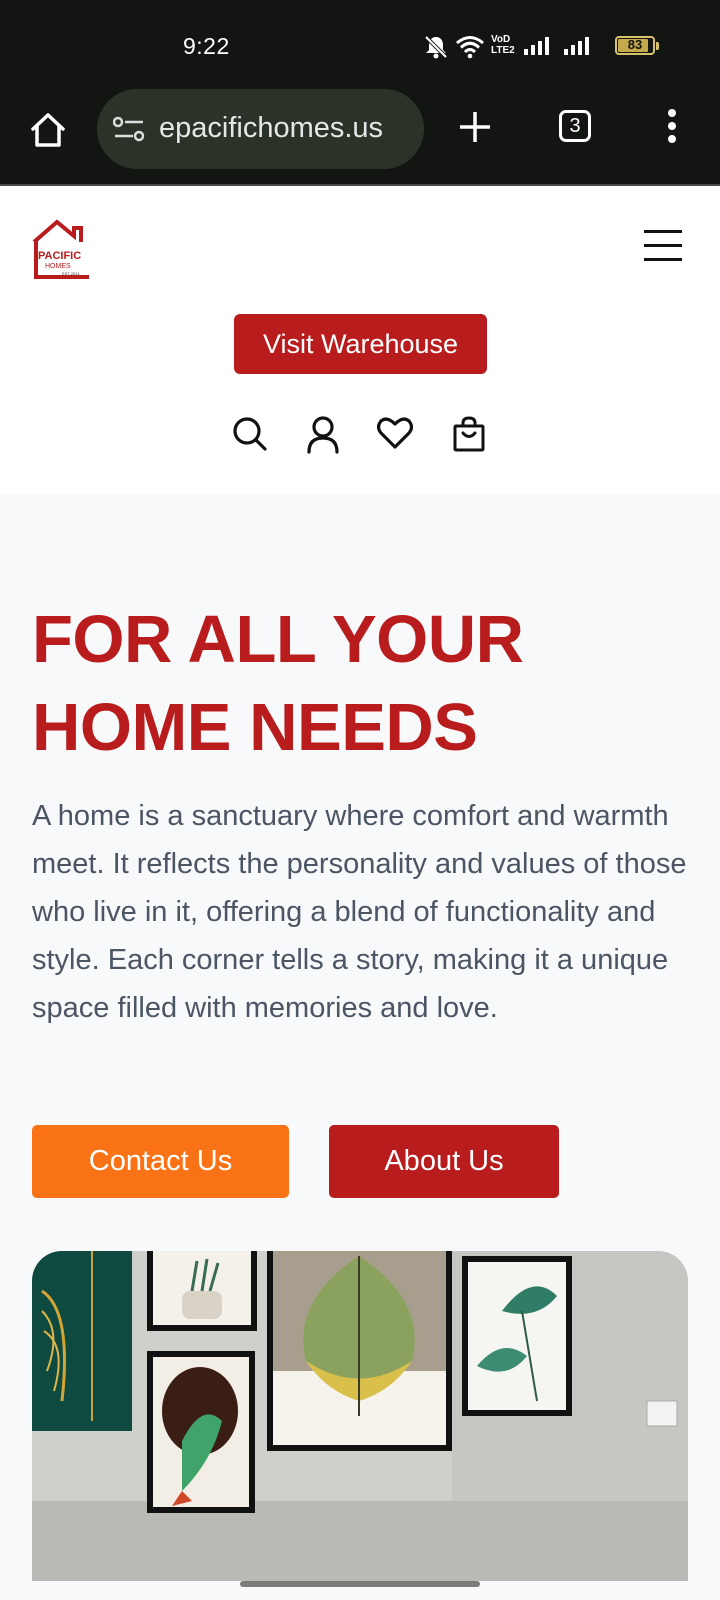 This screenshot has width=720, height=1600. What do you see at coordinates (58, 266) in the screenshot?
I see `logo-subtext: HOMES` at bounding box center [58, 266].